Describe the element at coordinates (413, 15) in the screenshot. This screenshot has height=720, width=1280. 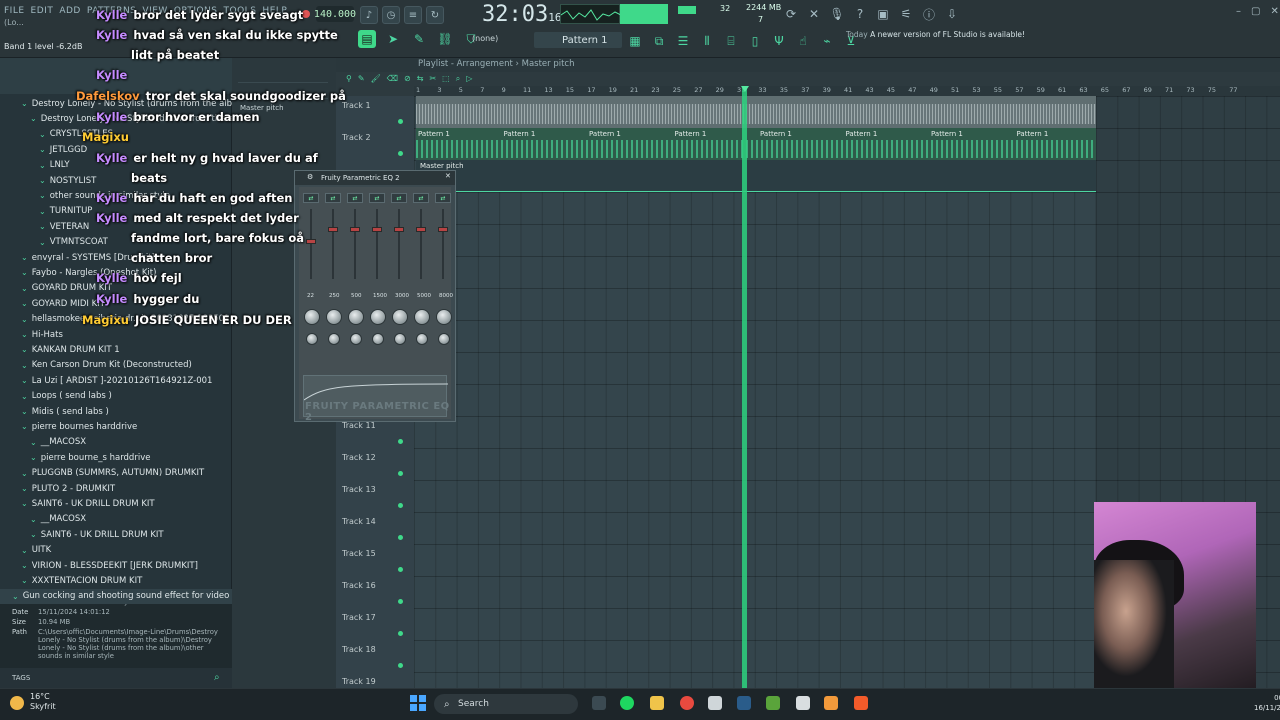
I see `countdown-icon: ≡` at that location.